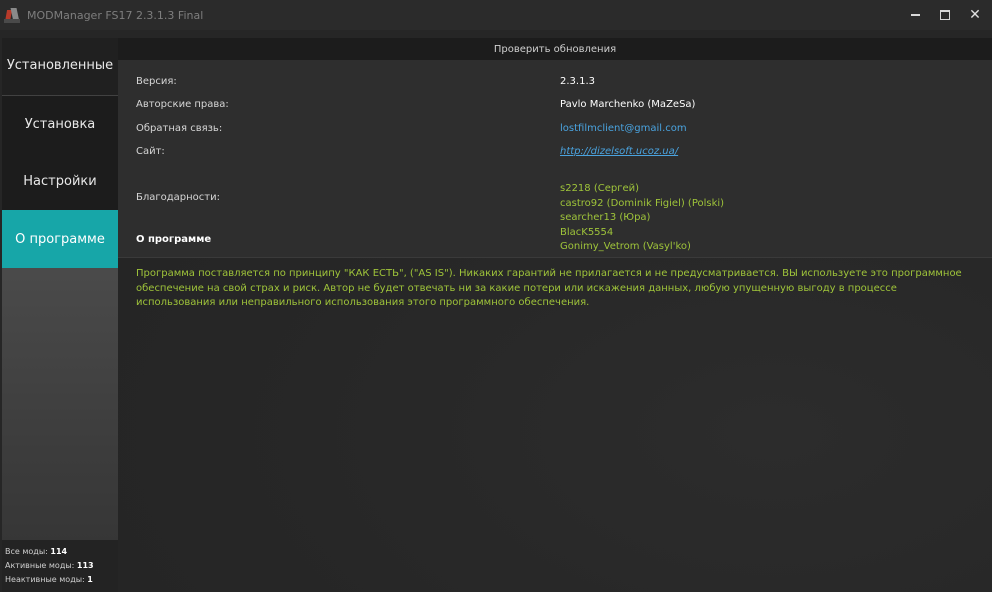  What do you see at coordinates (628, 104) in the screenshot?
I see `copyright-value: Pavlo Marchenko (MaZeSa)` at bounding box center [628, 104].